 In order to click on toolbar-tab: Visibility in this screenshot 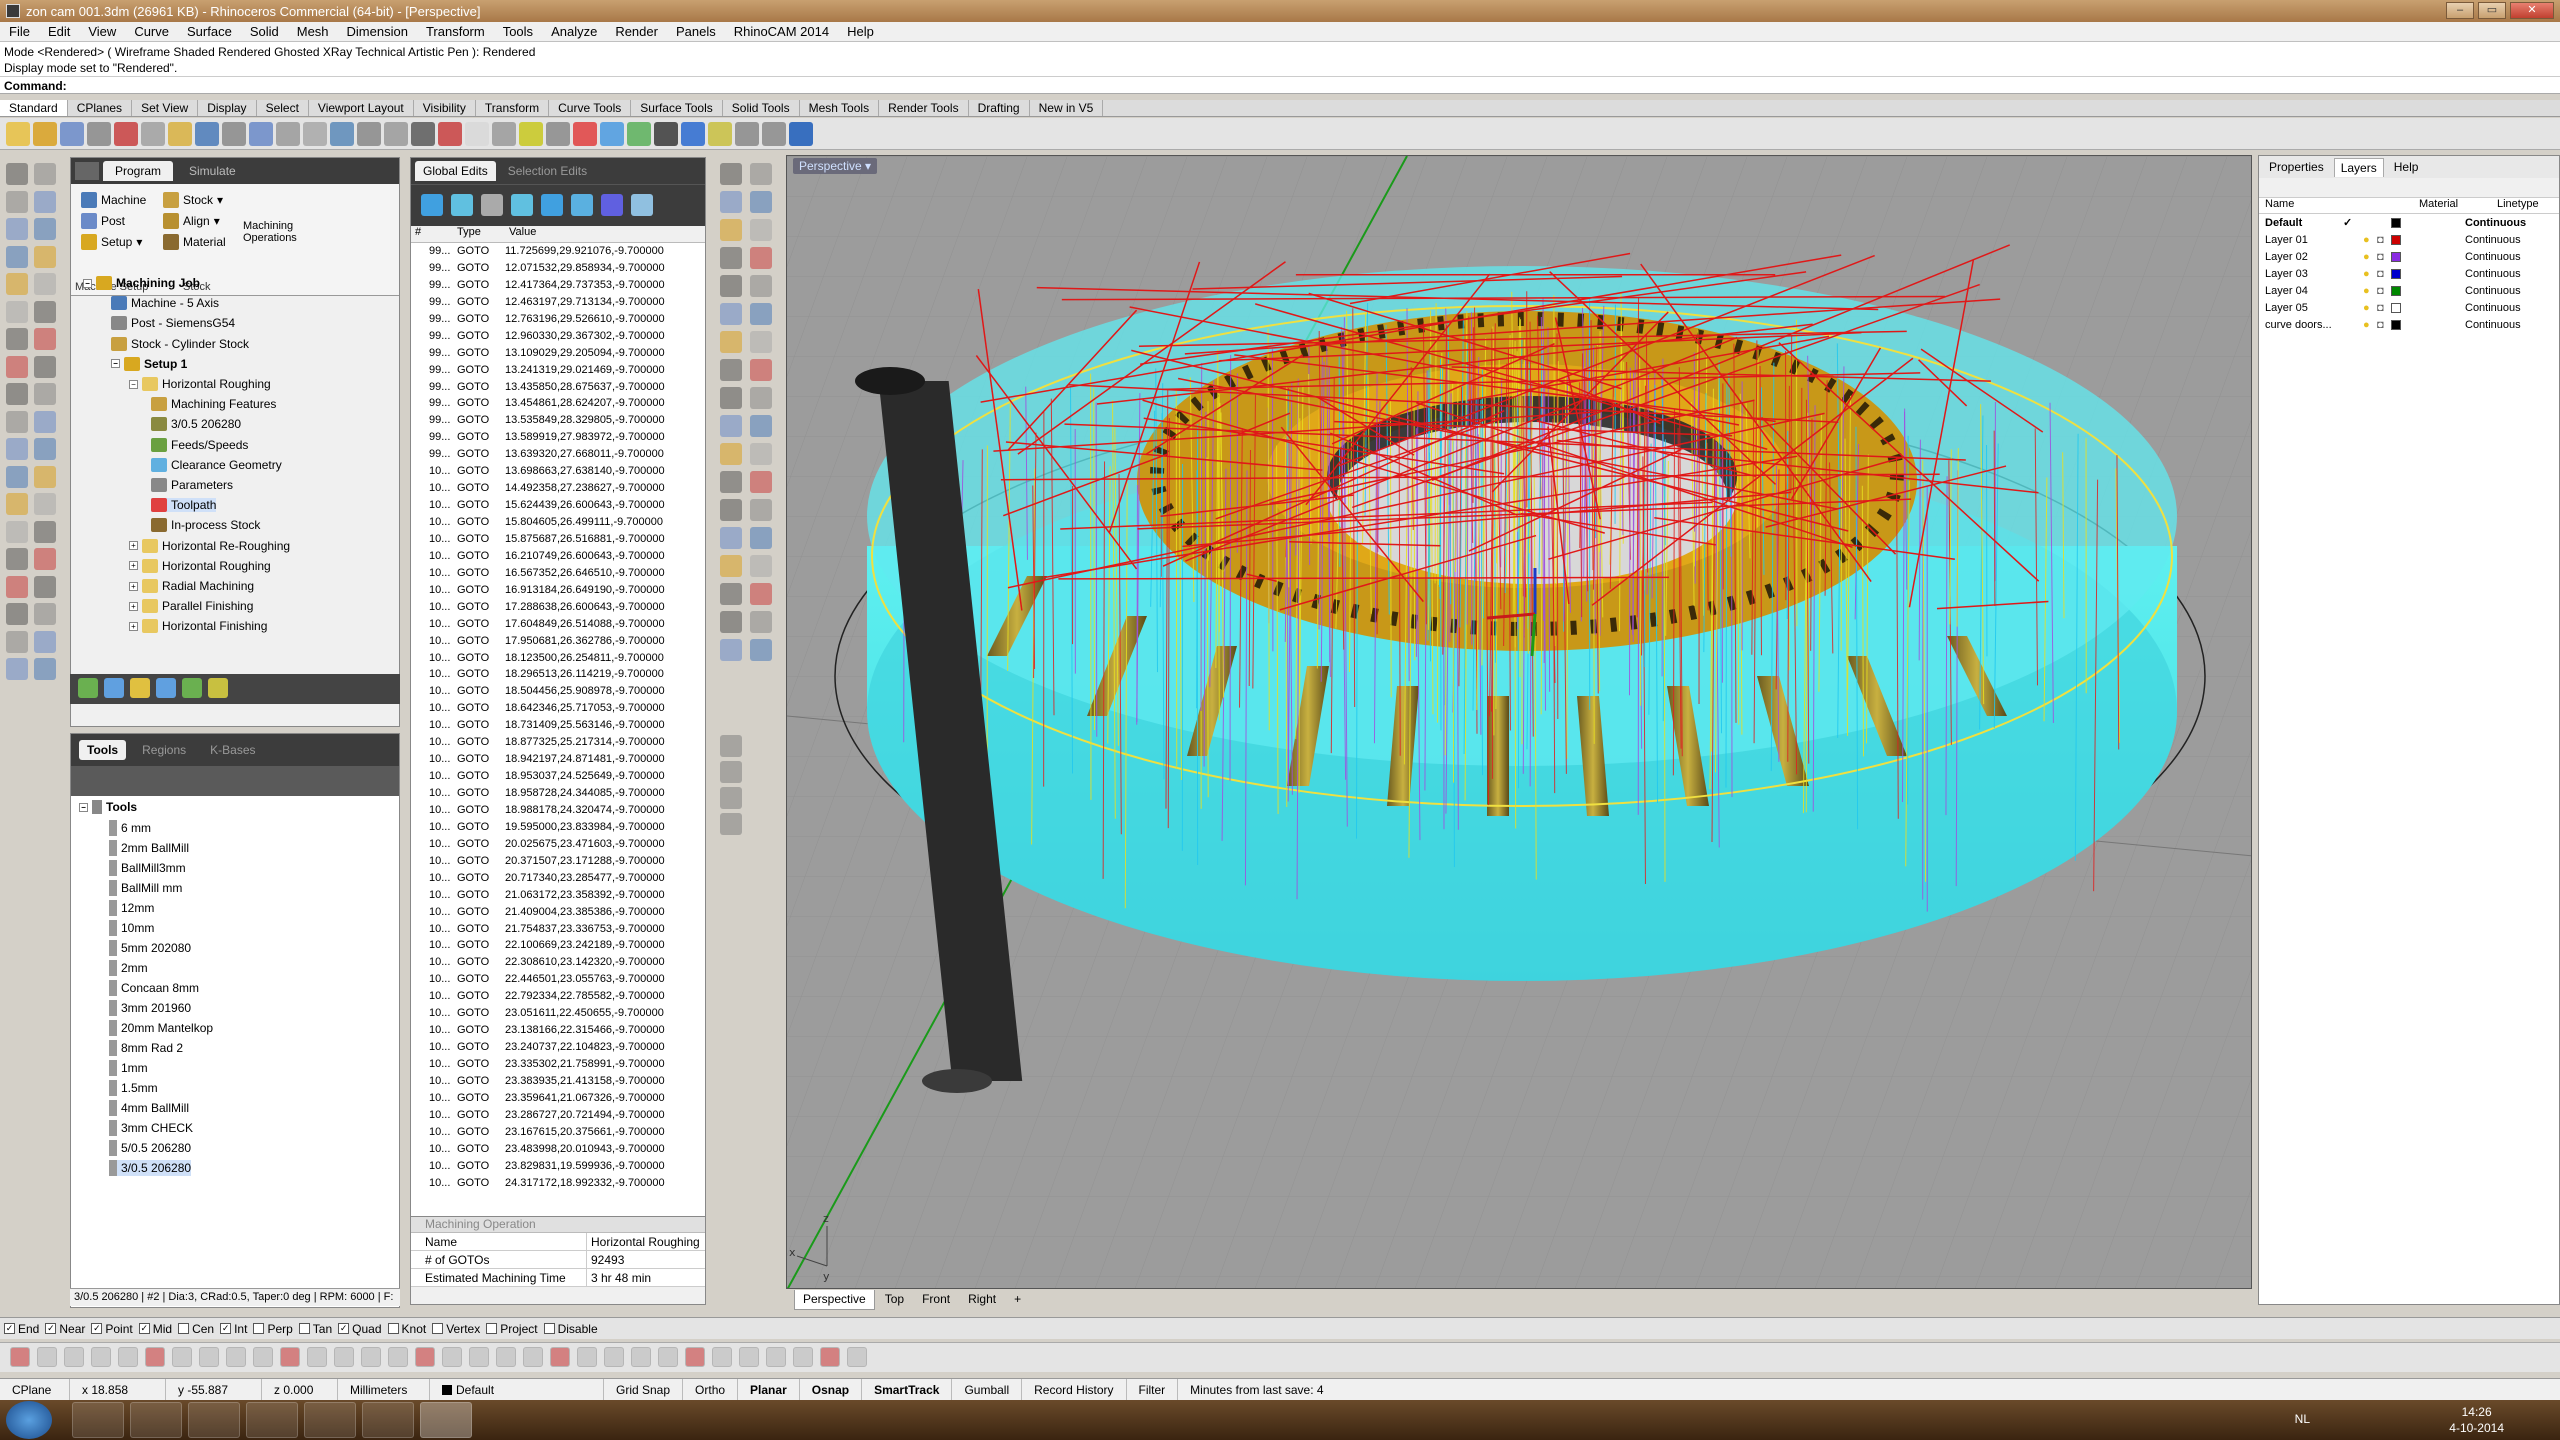, I will do `click(445, 108)`.